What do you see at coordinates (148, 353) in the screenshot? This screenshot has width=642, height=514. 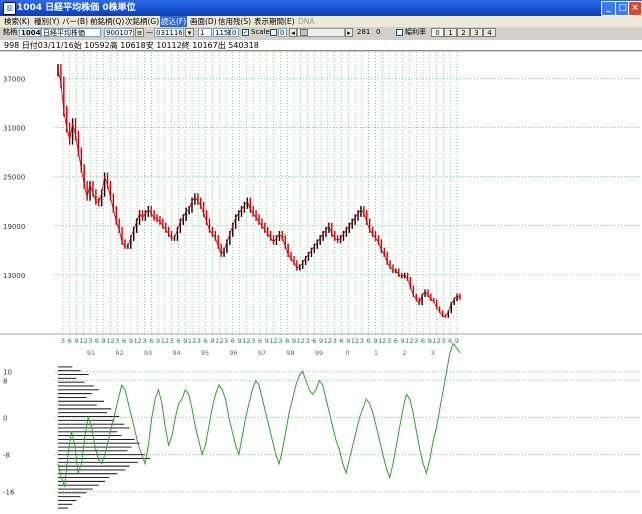 I see `x-year-label: 93` at bounding box center [148, 353].